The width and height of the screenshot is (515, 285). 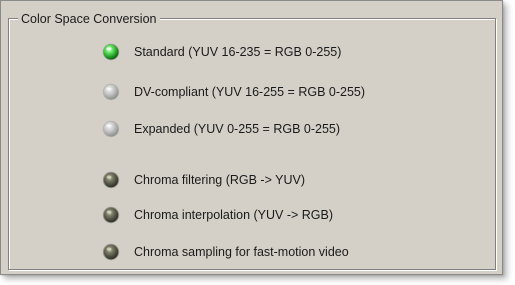 I want to click on checkbox-chroma-filtering: Chroma filtering (RGB -> YUV), so click(x=203, y=180).